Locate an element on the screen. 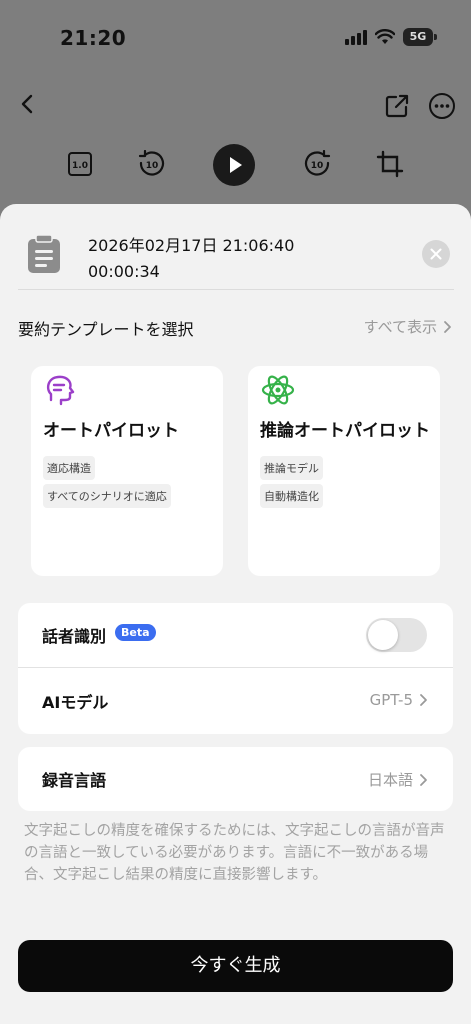  recording-duration: 00:00:34 is located at coordinates (124, 271).